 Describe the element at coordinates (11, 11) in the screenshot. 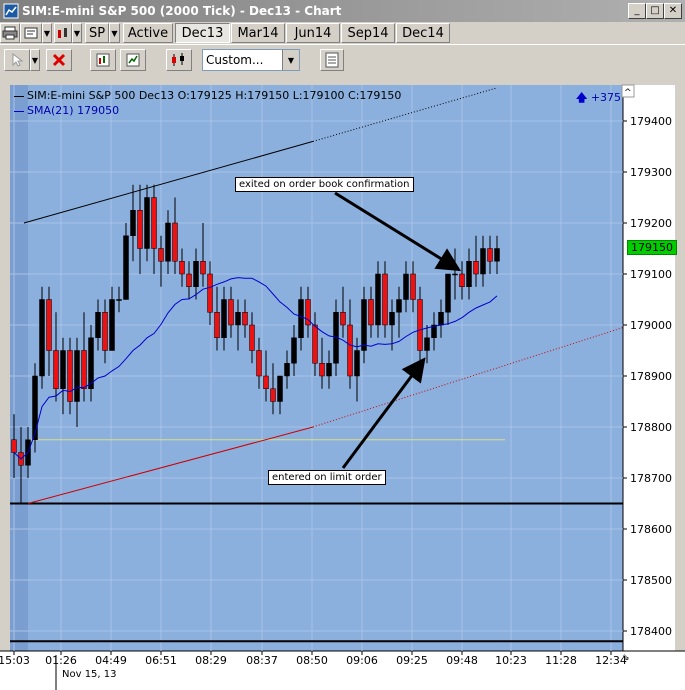

I see `app-icon` at that location.